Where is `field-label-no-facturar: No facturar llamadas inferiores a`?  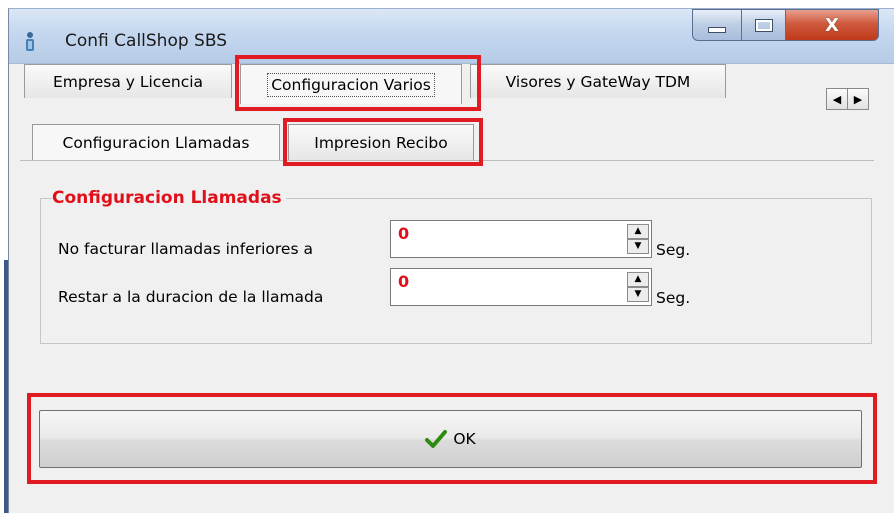 field-label-no-facturar: No facturar llamadas inferiores a is located at coordinates (185, 249).